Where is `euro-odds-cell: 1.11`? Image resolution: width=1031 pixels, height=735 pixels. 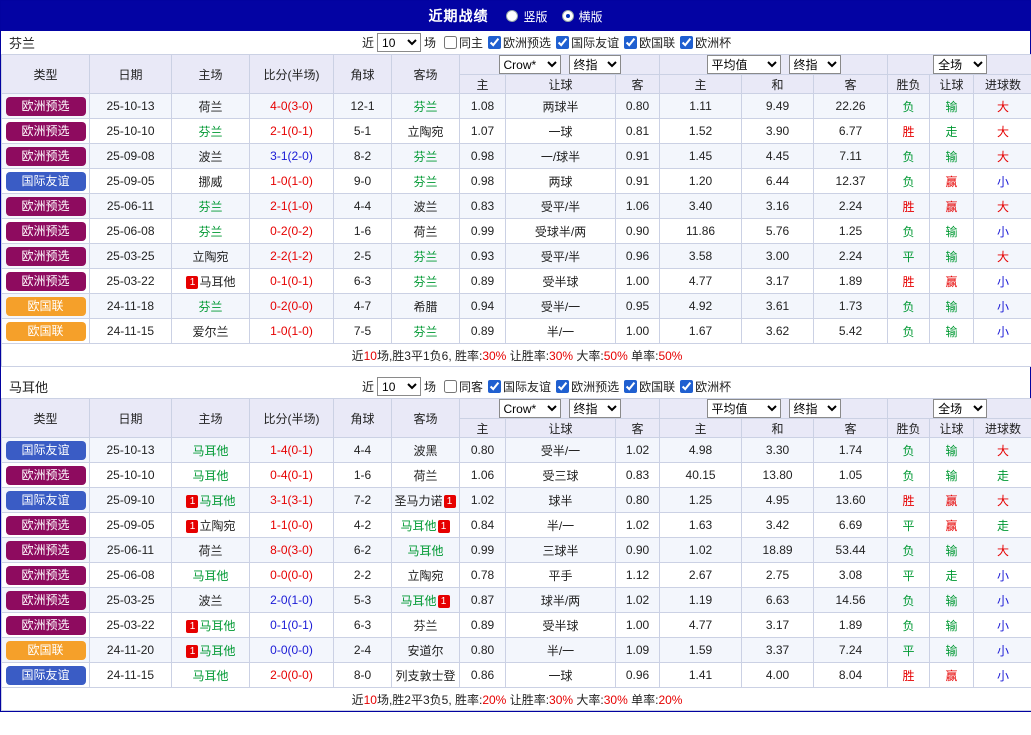 euro-odds-cell: 1.11 is located at coordinates (701, 106).